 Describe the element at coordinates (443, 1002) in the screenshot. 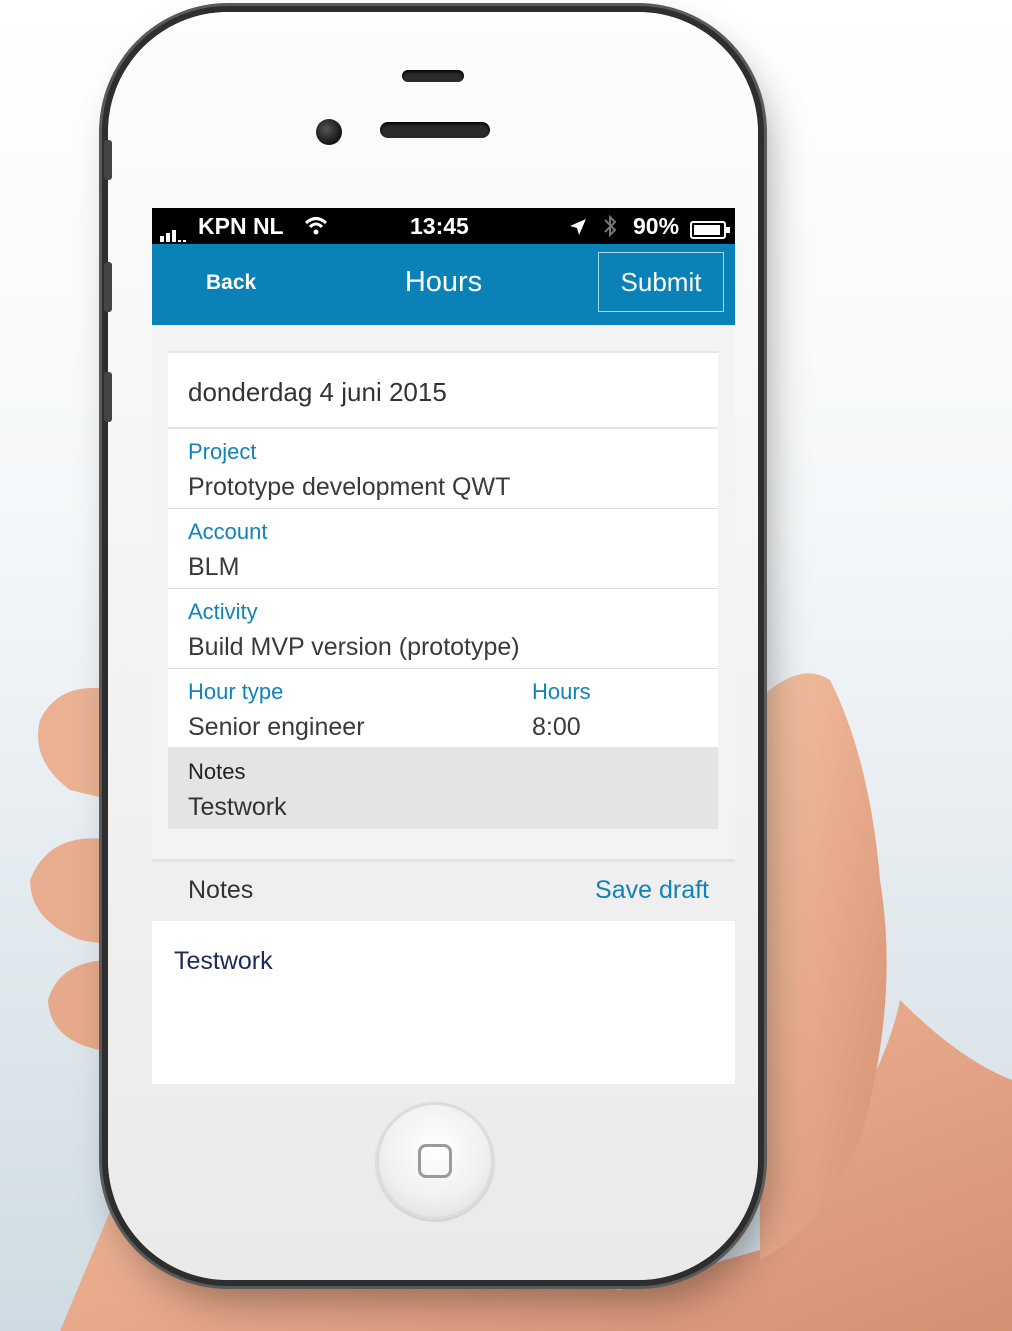

I see `notes-textarea: Testwork` at that location.